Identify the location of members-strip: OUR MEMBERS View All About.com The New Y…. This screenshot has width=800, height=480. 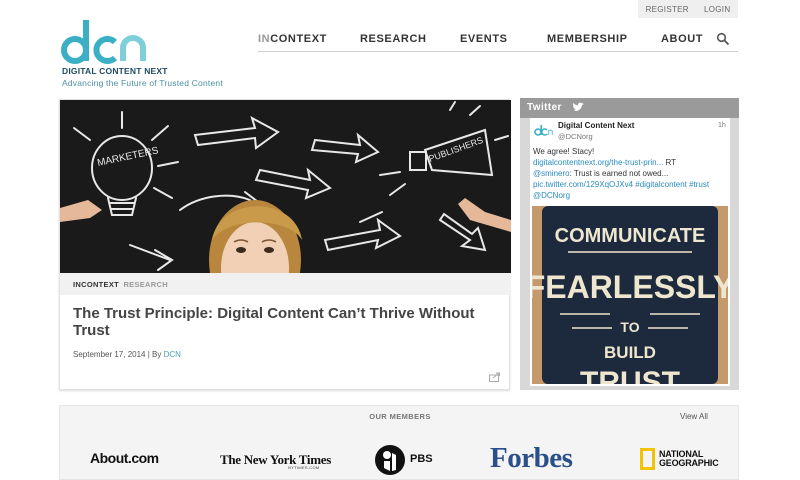
(399, 442).